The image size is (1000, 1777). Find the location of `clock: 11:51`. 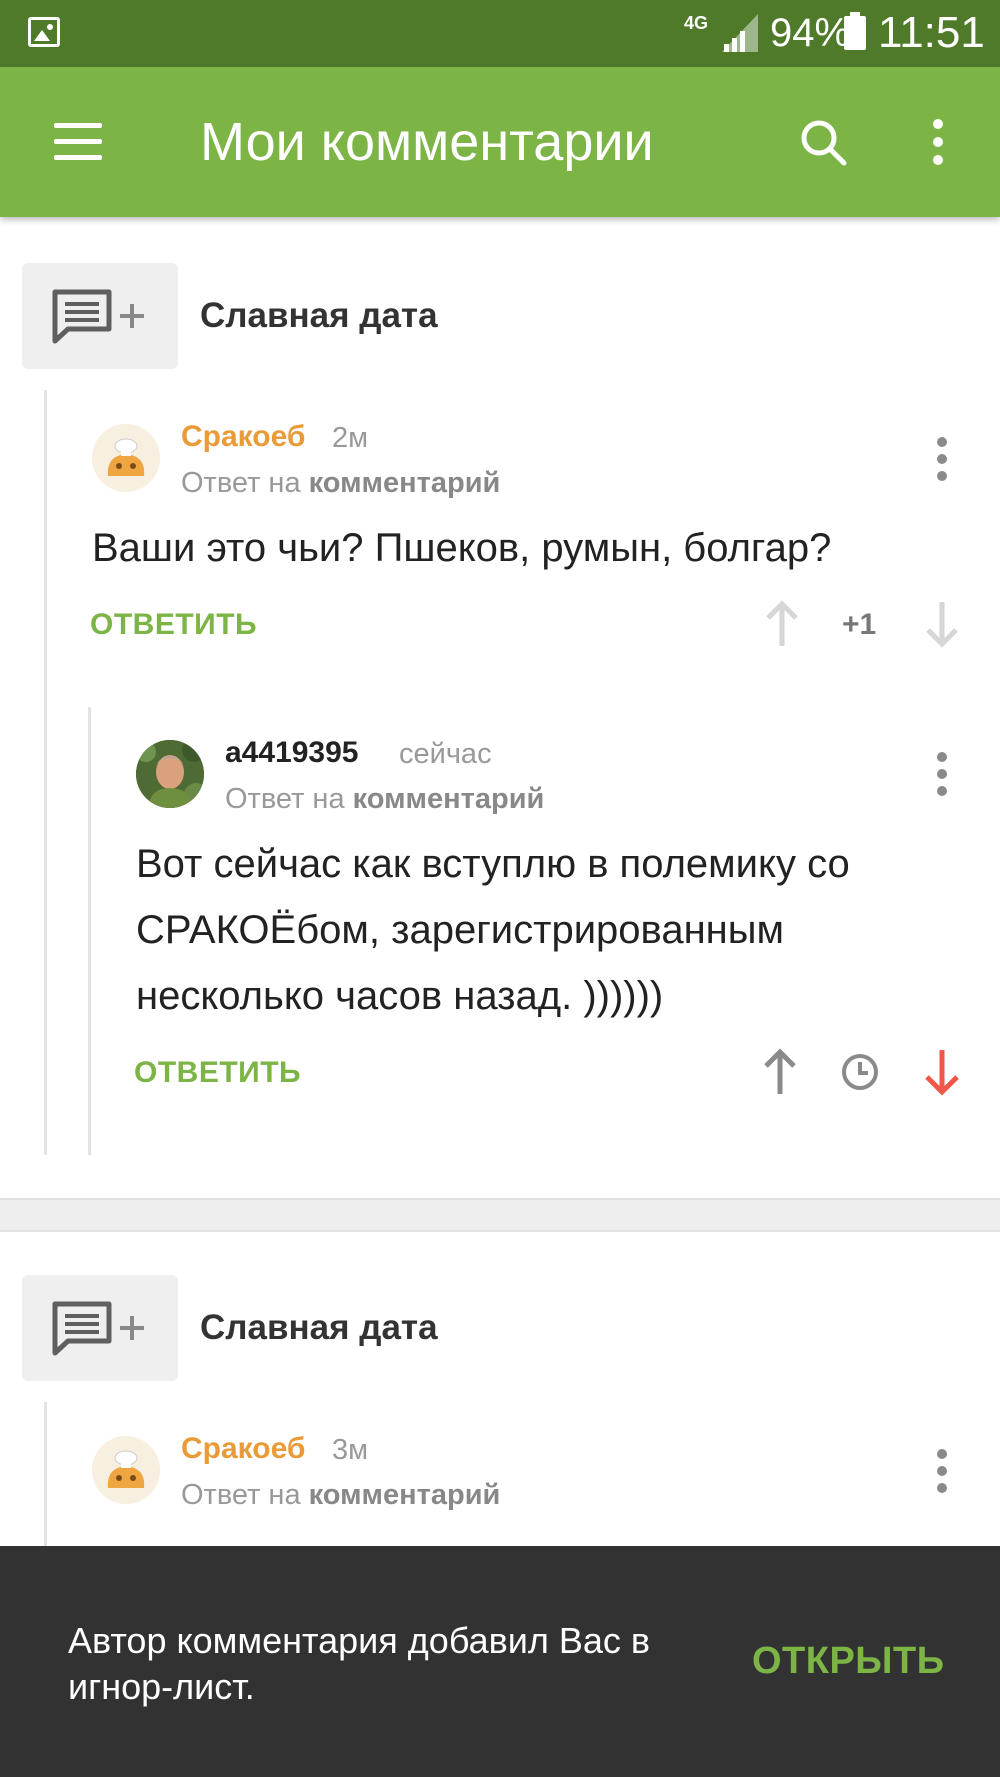

clock: 11:51 is located at coordinates (931, 32).